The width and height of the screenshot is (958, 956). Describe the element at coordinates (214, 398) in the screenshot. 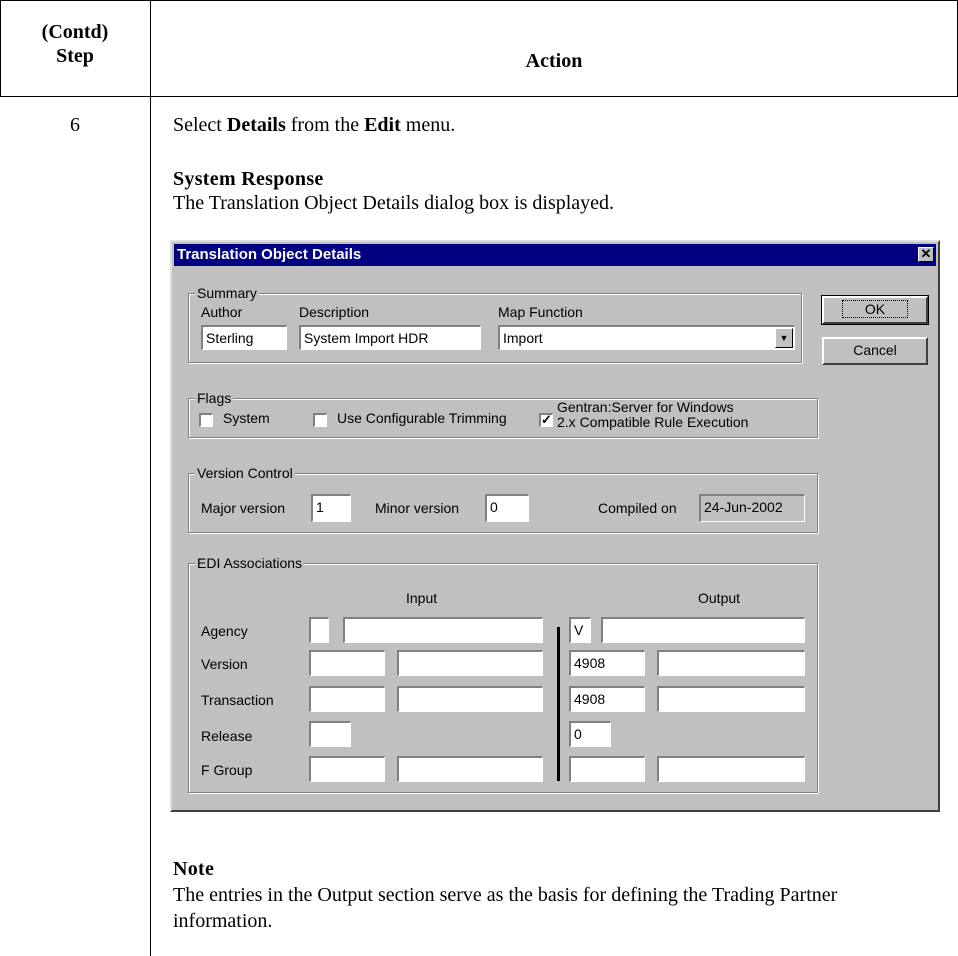

I see `flags-group-label: Flags` at that location.